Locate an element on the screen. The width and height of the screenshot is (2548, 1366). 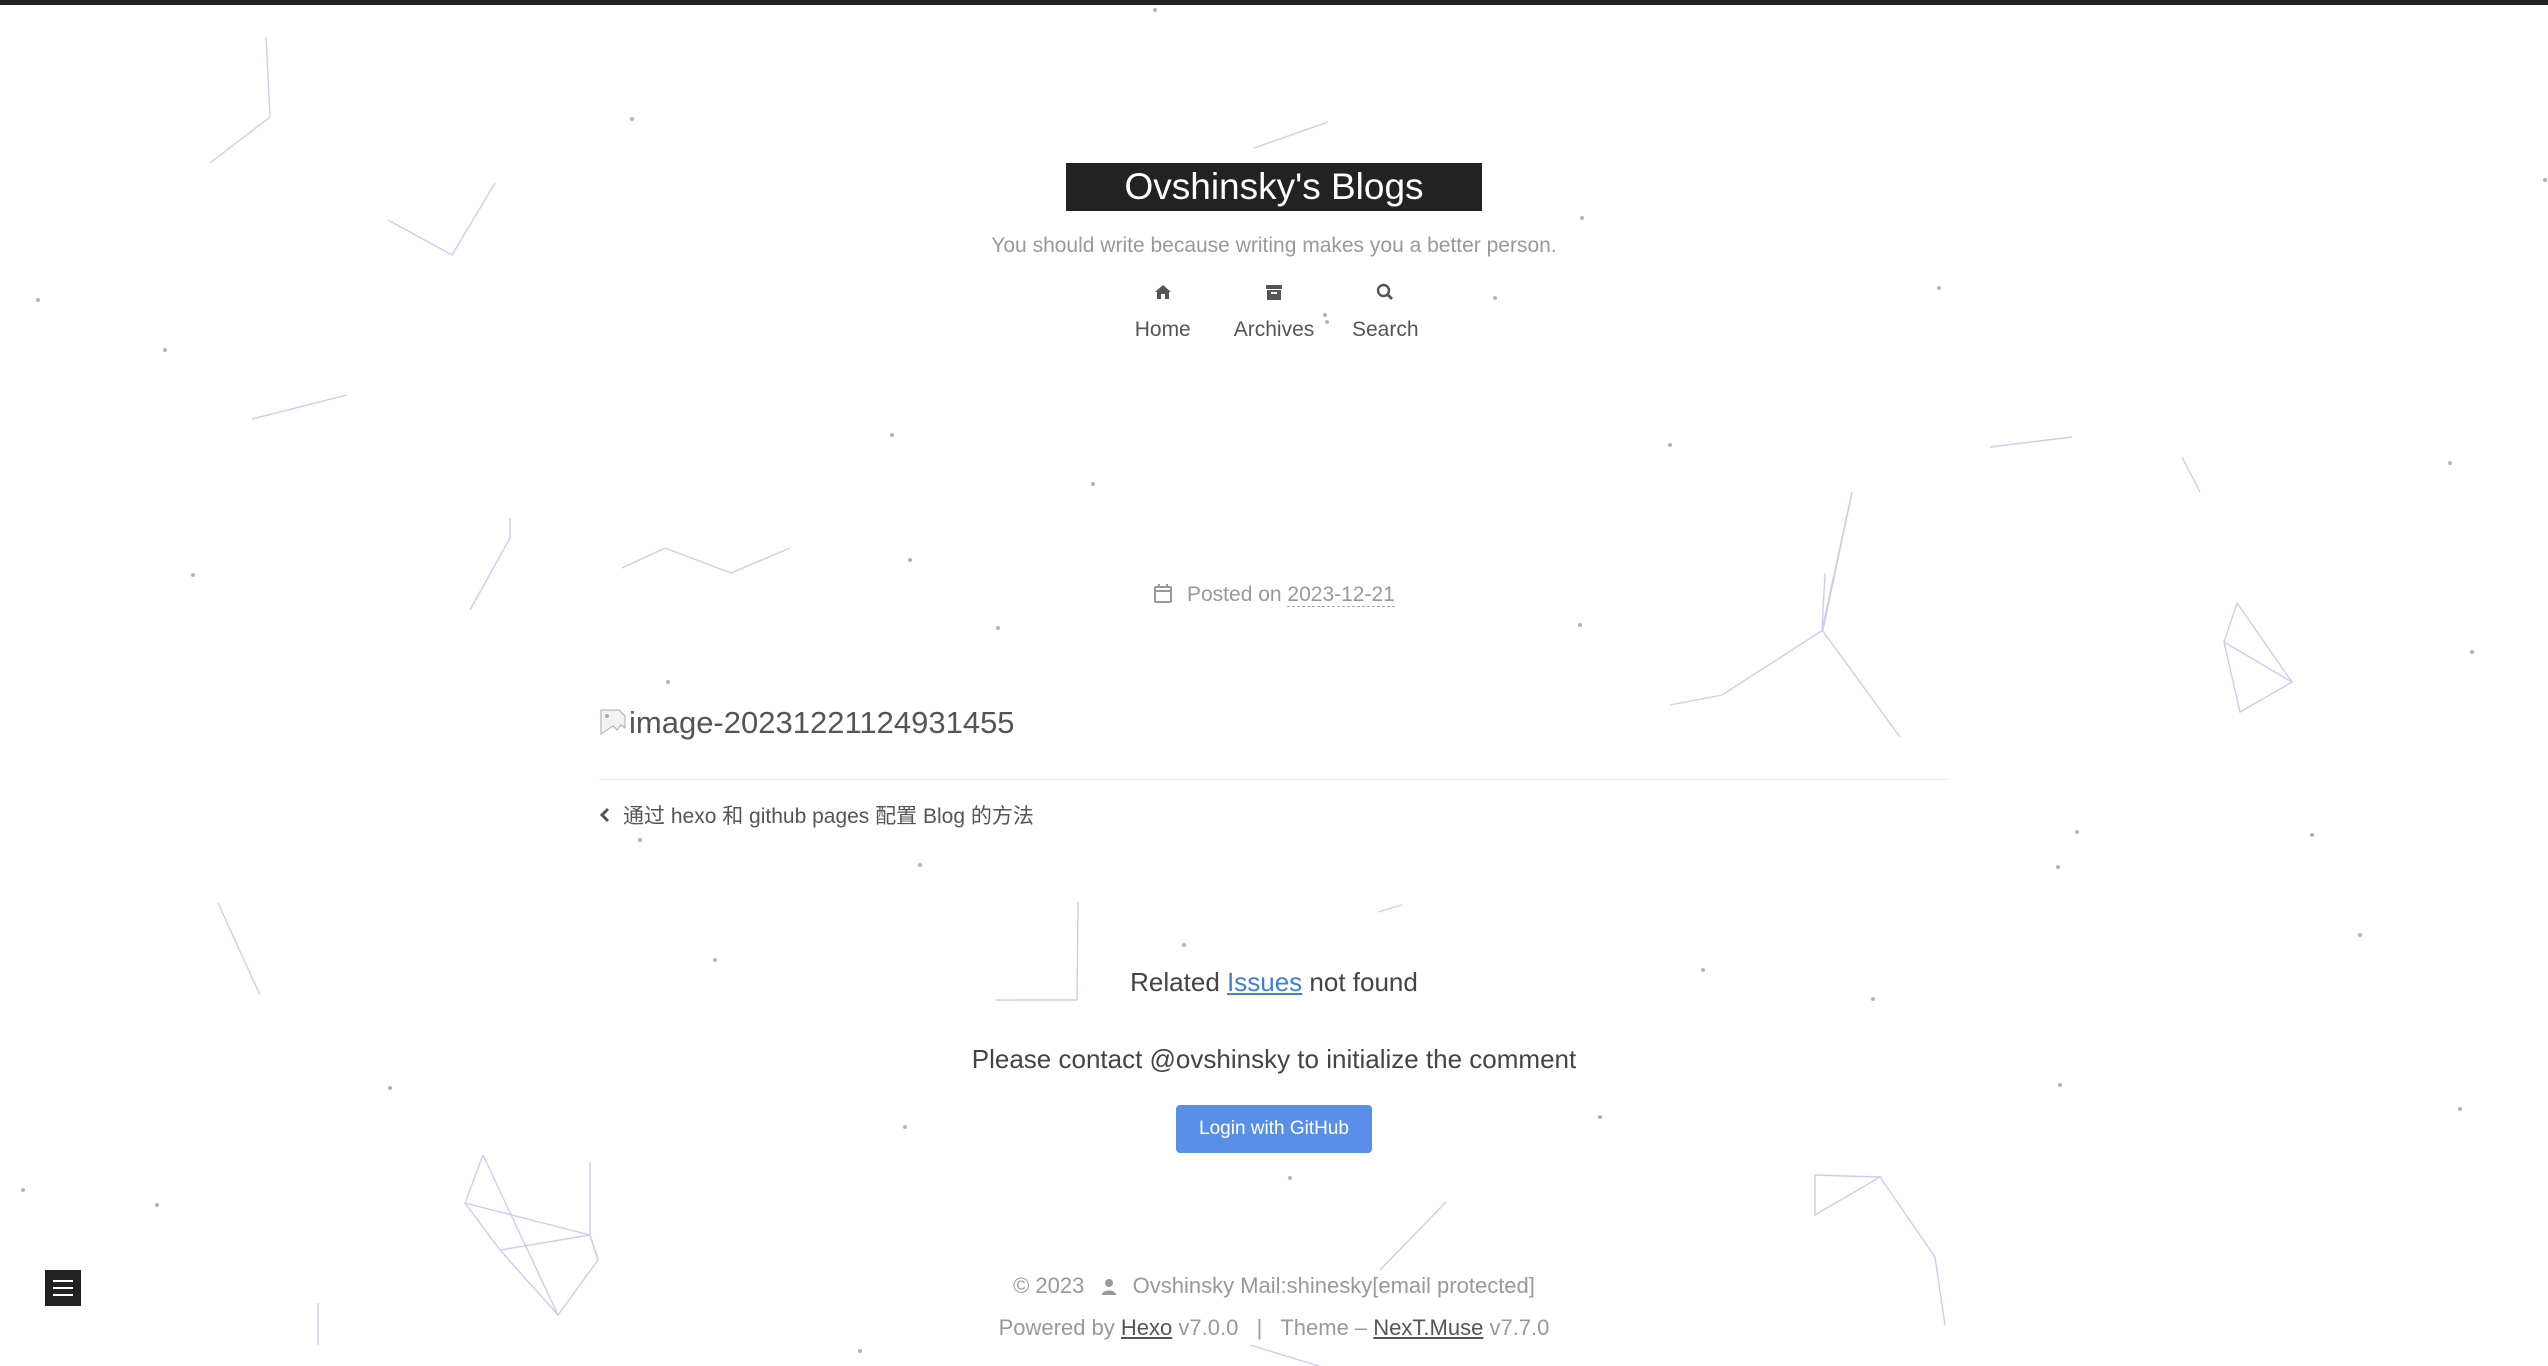
main-menu: Home Archives Search is located at coordinates (1274, 312).